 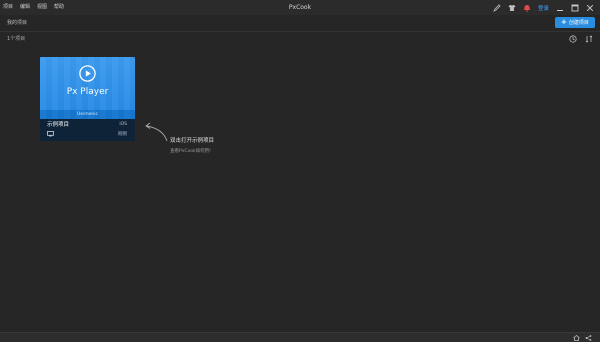 I want to click on menu-item-edit: 编辑, so click(x=25, y=7).